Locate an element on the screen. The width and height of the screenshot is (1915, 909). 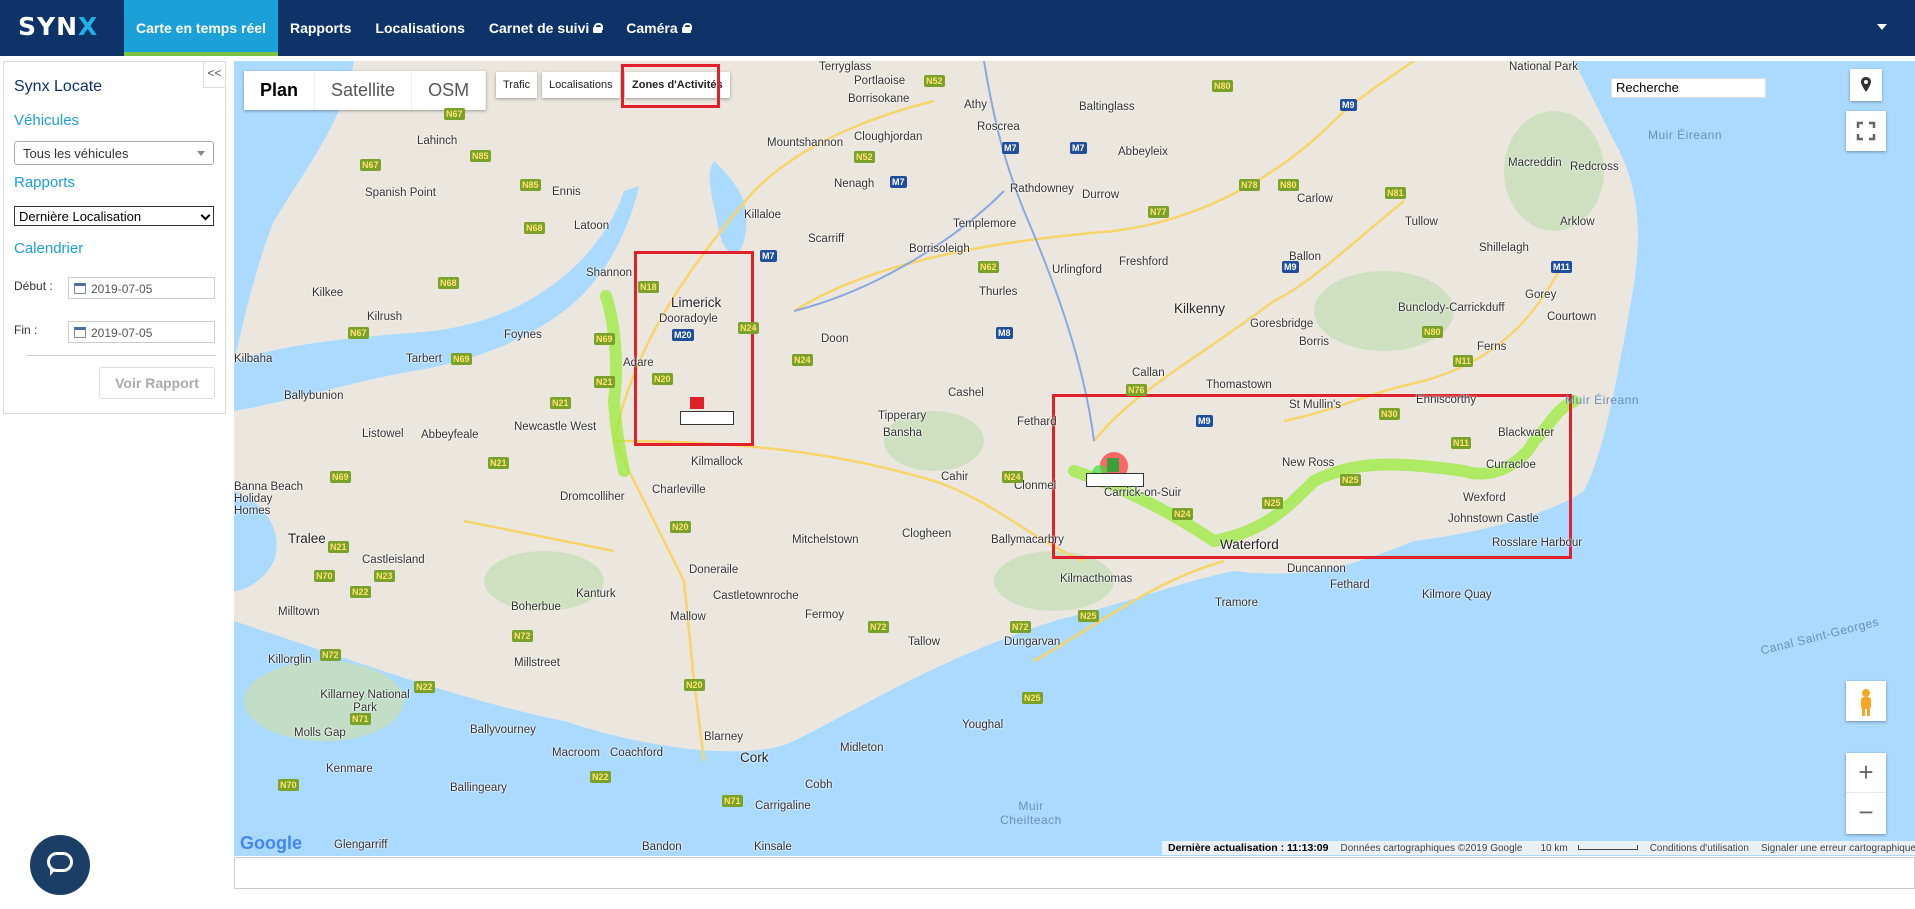
terms-link: Conditions d'utilisation is located at coordinates (1699, 848).